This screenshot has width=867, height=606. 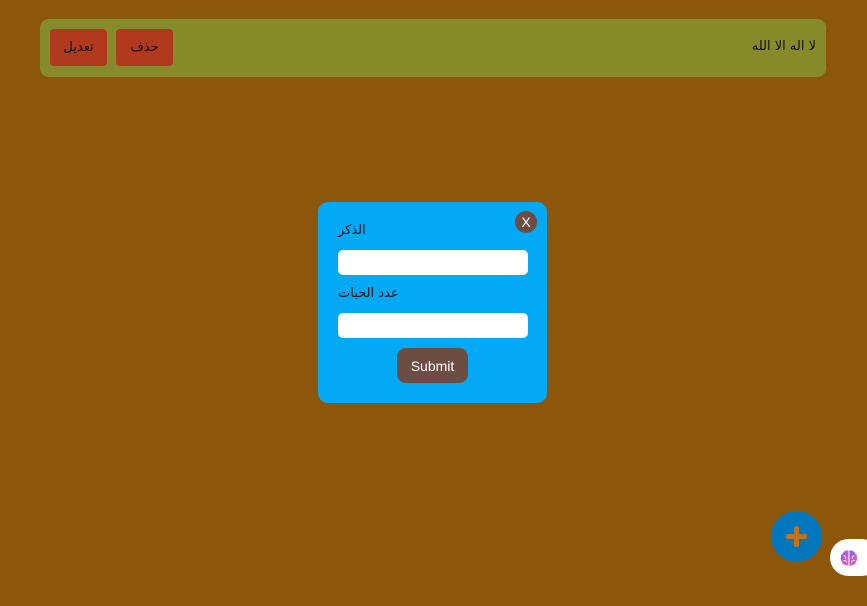 What do you see at coordinates (433, 262) in the screenshot?
I see `dhikr-input` at bounding box center [433, 262].